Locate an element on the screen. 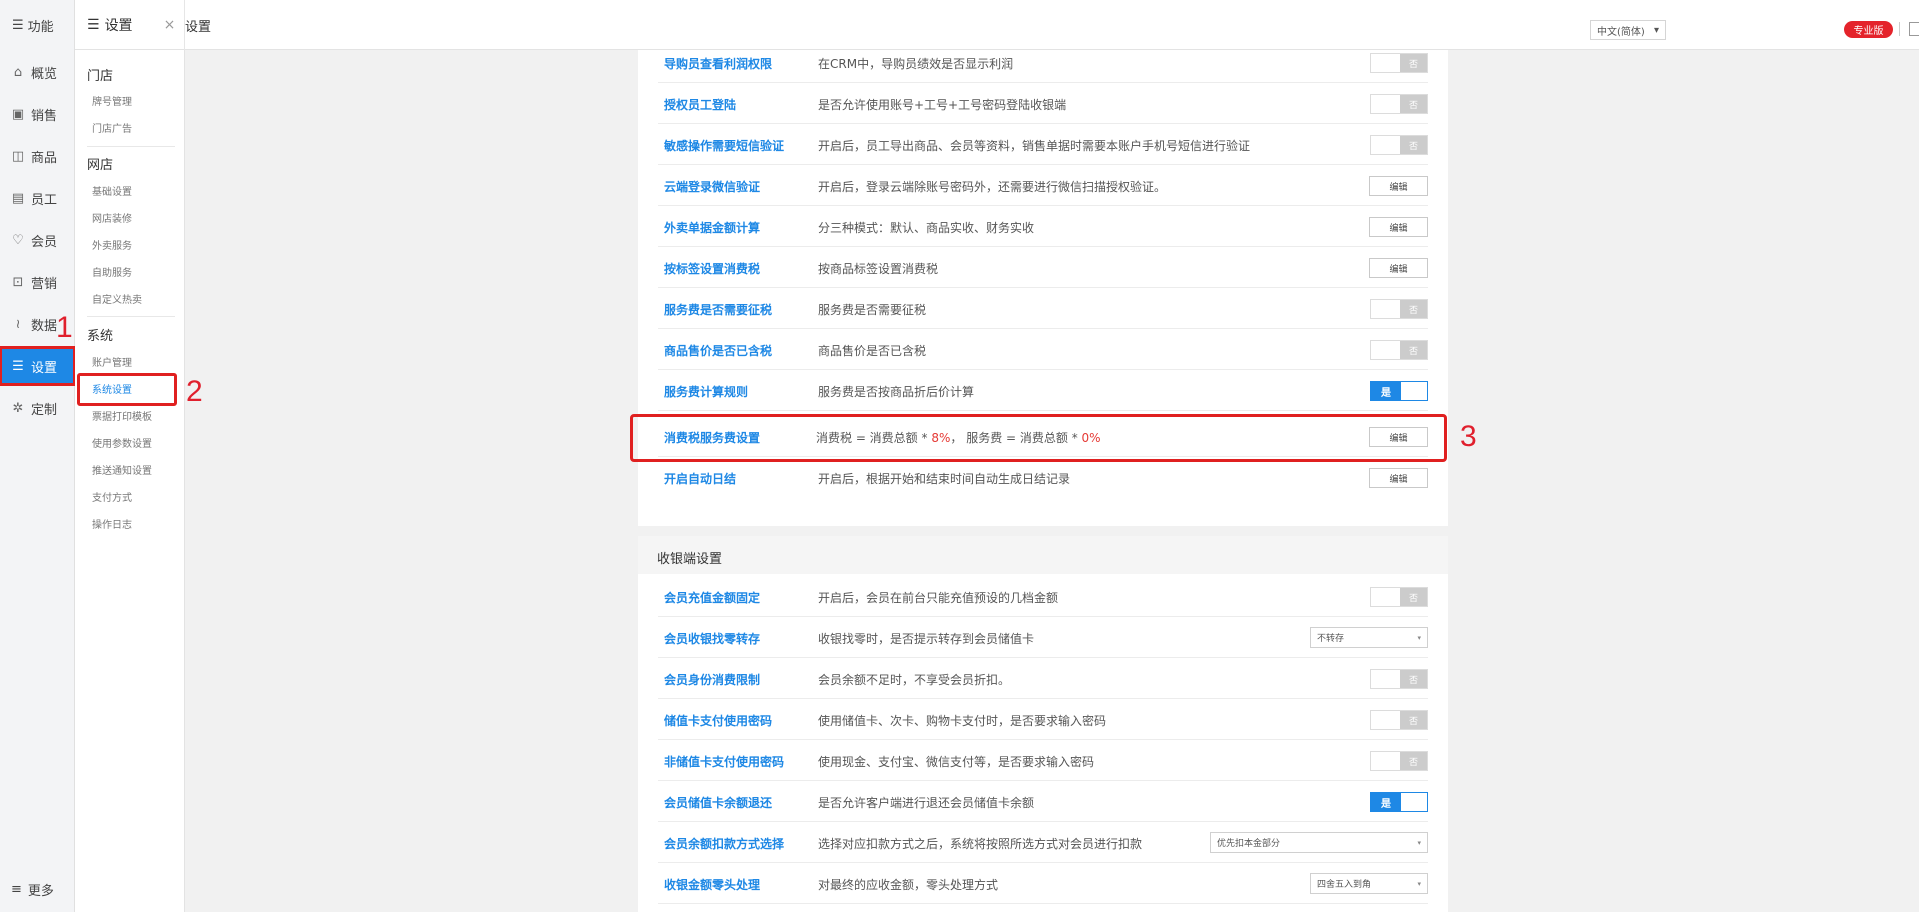 Image resolution: width=1919 pixels, height=912 pixels. list-icon: ☰ is located at coordinates (18, 25).